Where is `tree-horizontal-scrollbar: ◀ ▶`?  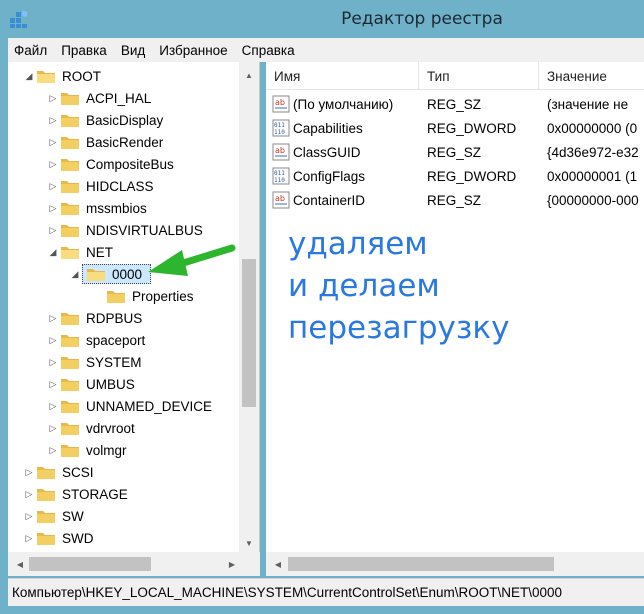
tree-horizontal-scrollbar: ◀ ▶ is located at coordinates (134, 564).